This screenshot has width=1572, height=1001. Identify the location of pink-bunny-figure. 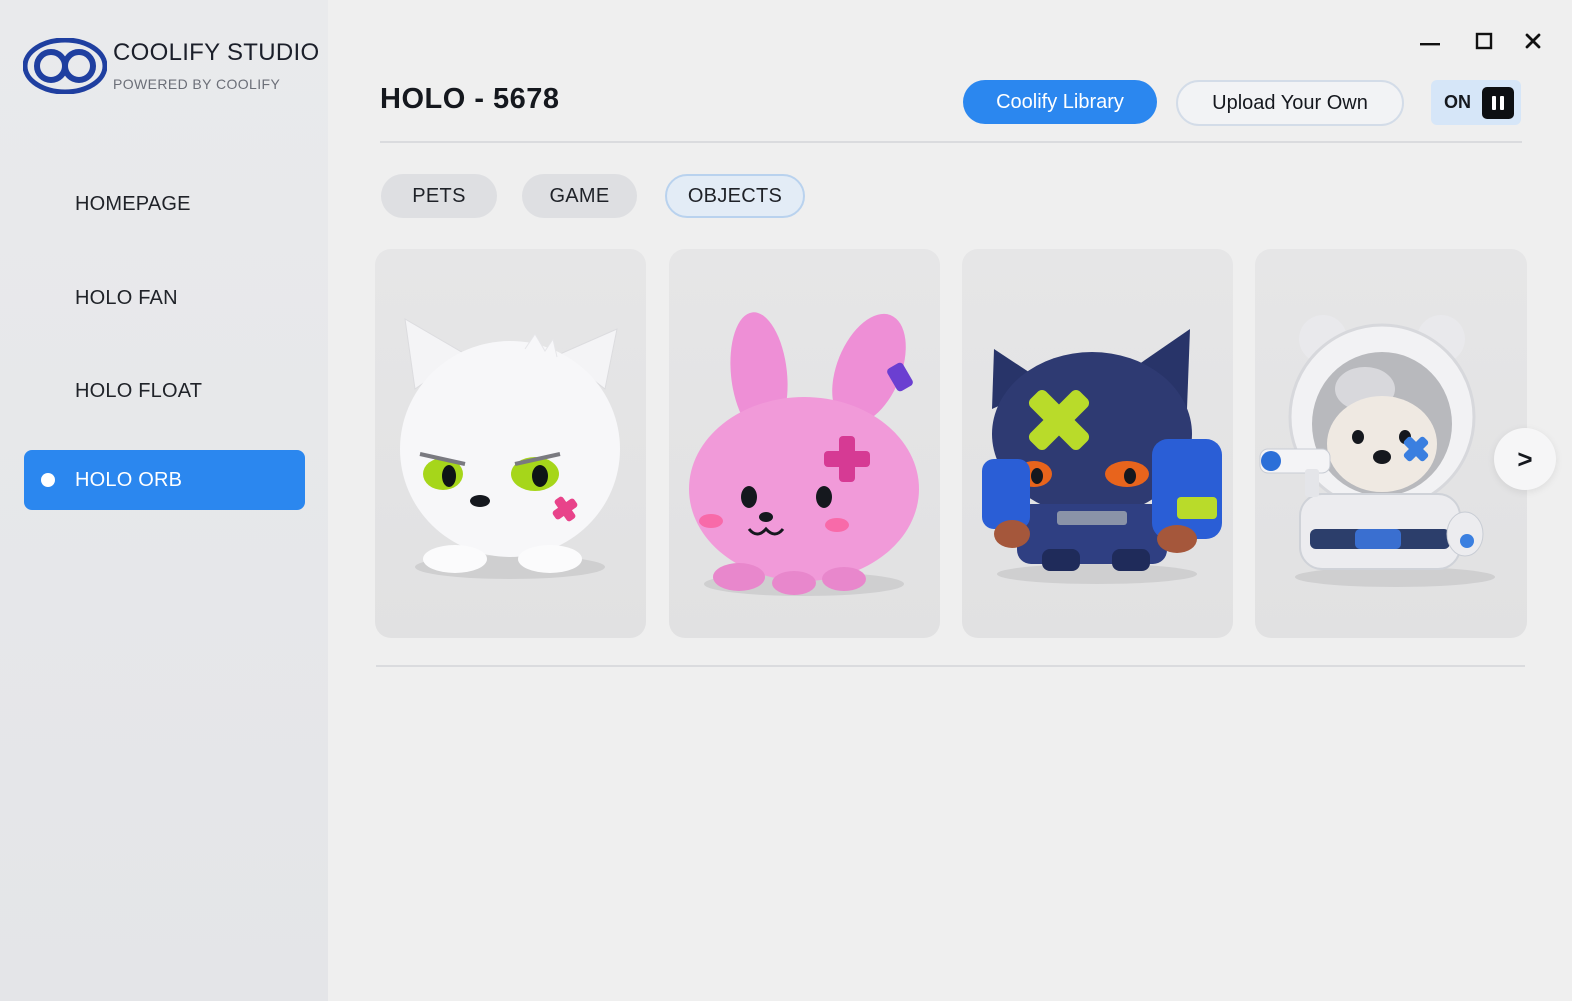
(804, 454).